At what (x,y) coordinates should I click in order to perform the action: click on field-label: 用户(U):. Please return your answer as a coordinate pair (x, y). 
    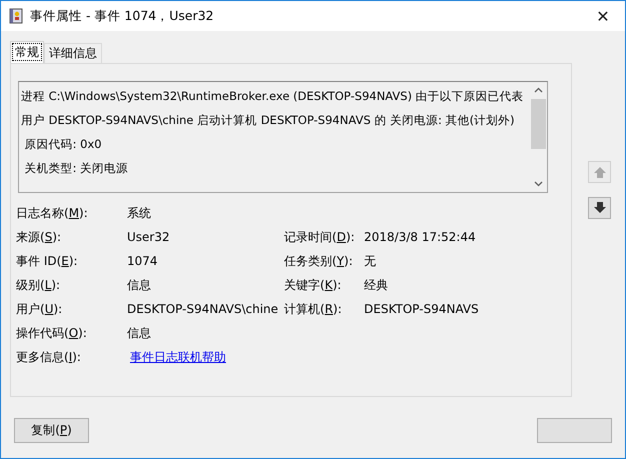
    Looking at the image, I should click on (40, 309).